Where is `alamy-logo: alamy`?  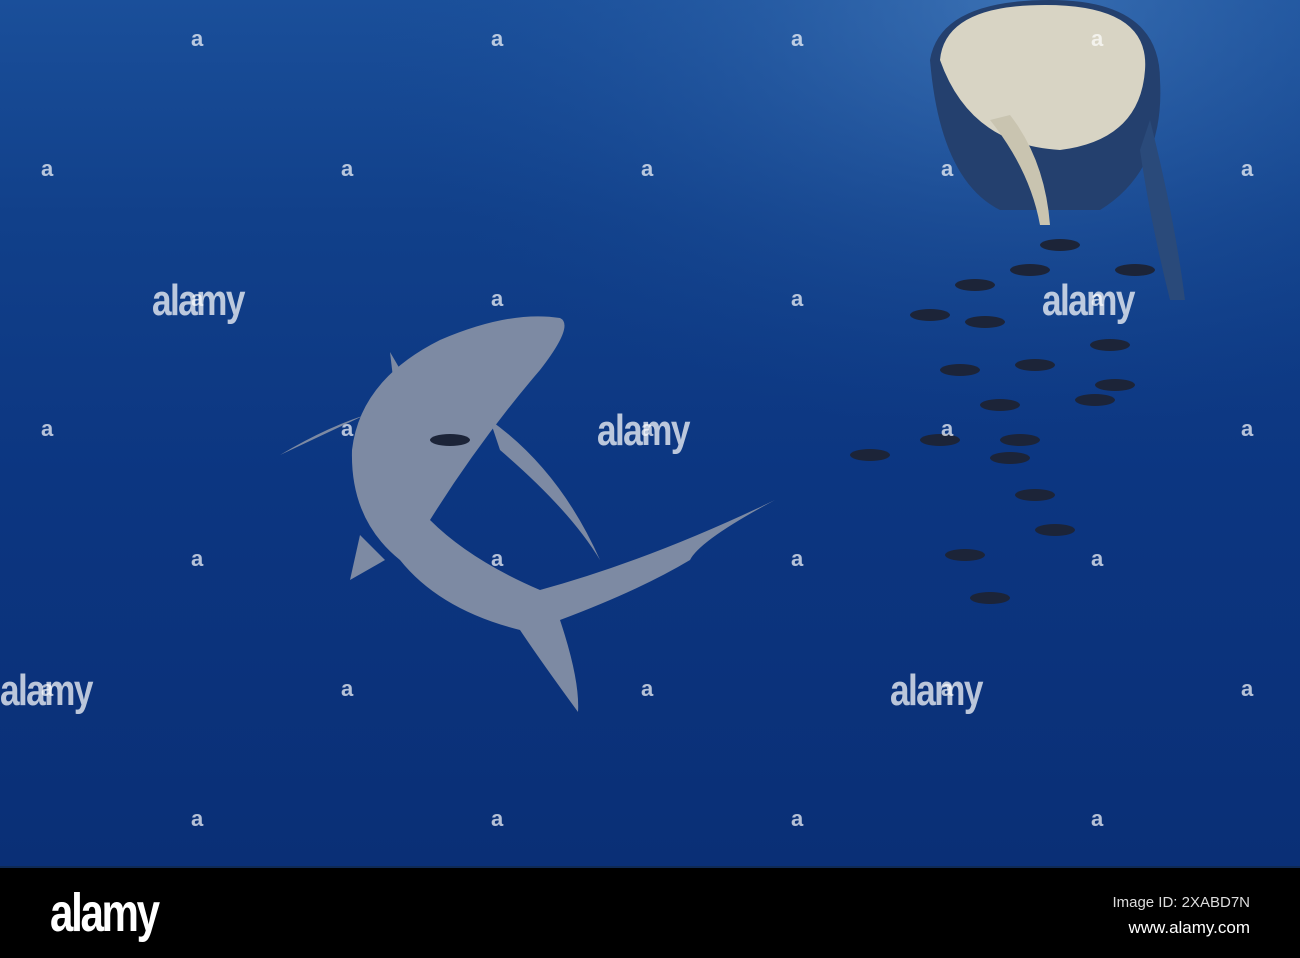 alamy-logo: alamy is located at coordinates (105, 913).